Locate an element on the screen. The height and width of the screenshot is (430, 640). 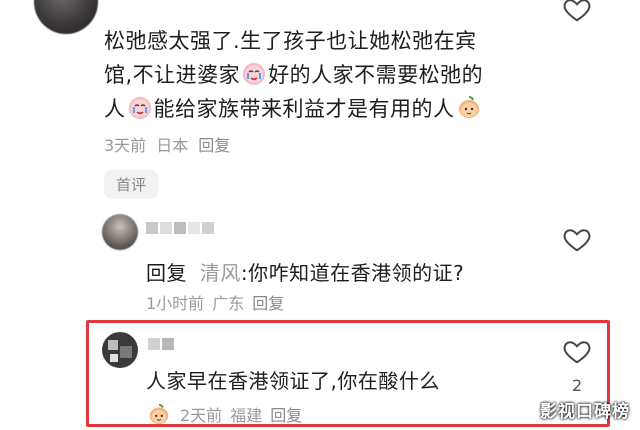
reply-location: 广东 is located at coordinates (228, 303).